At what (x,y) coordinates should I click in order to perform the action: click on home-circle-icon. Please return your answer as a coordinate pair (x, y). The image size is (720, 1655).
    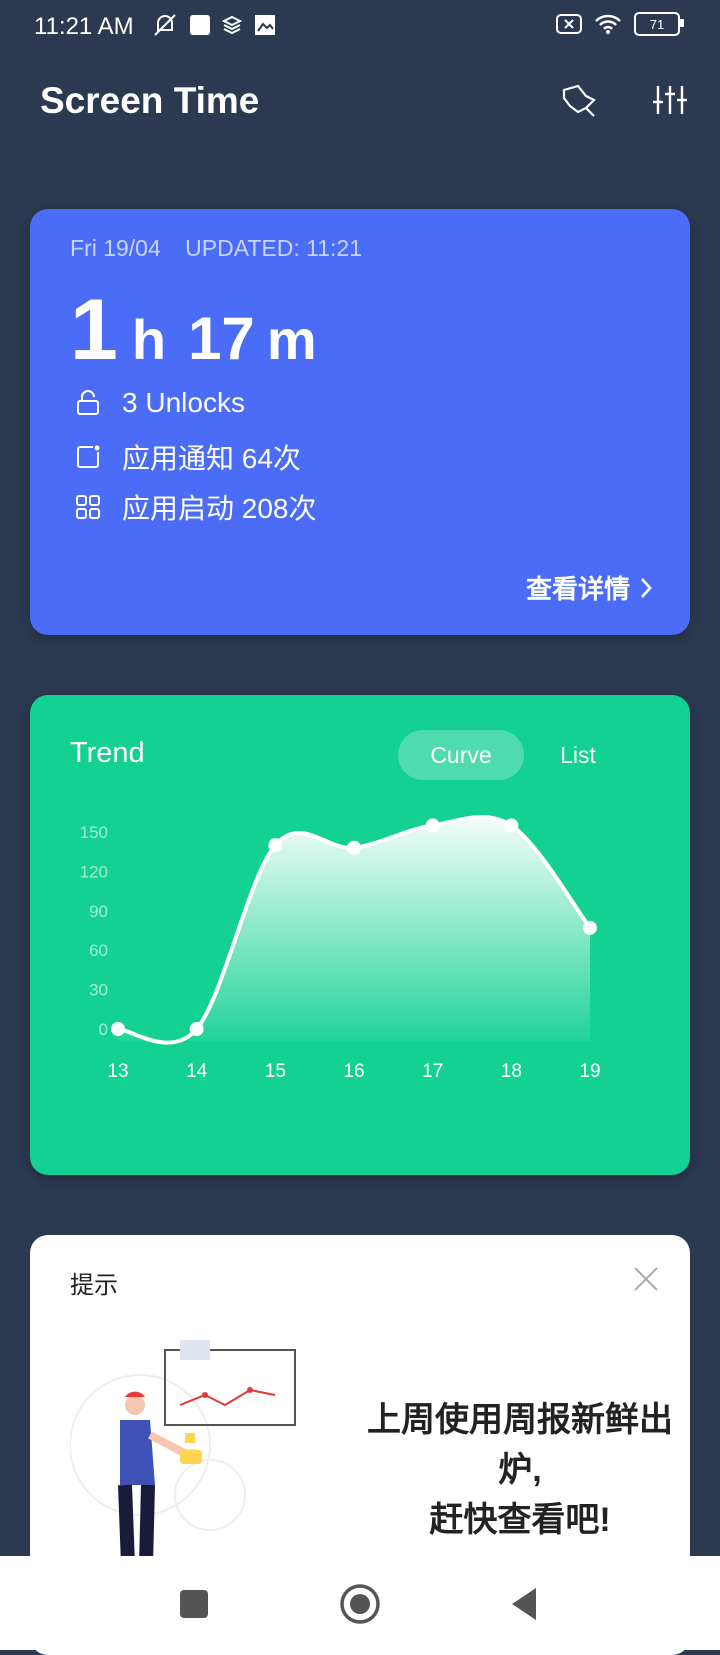
    Looking at the image, I should click on (360, 1604).